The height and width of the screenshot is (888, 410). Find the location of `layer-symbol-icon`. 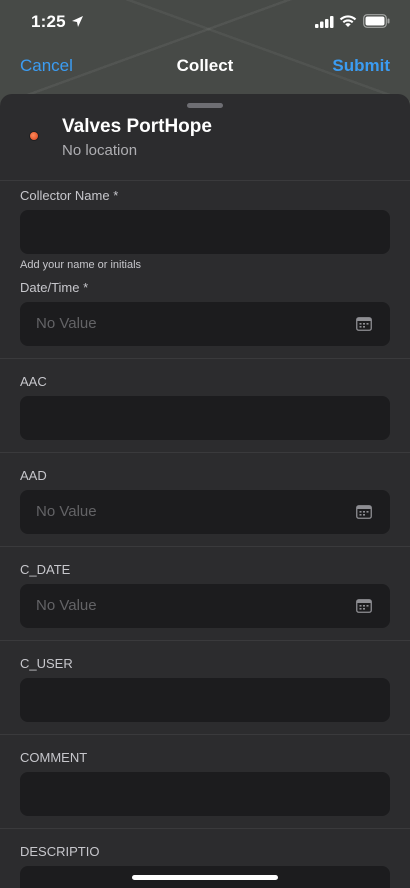

layer-symbol-icon is located at coordinates (34, 136).